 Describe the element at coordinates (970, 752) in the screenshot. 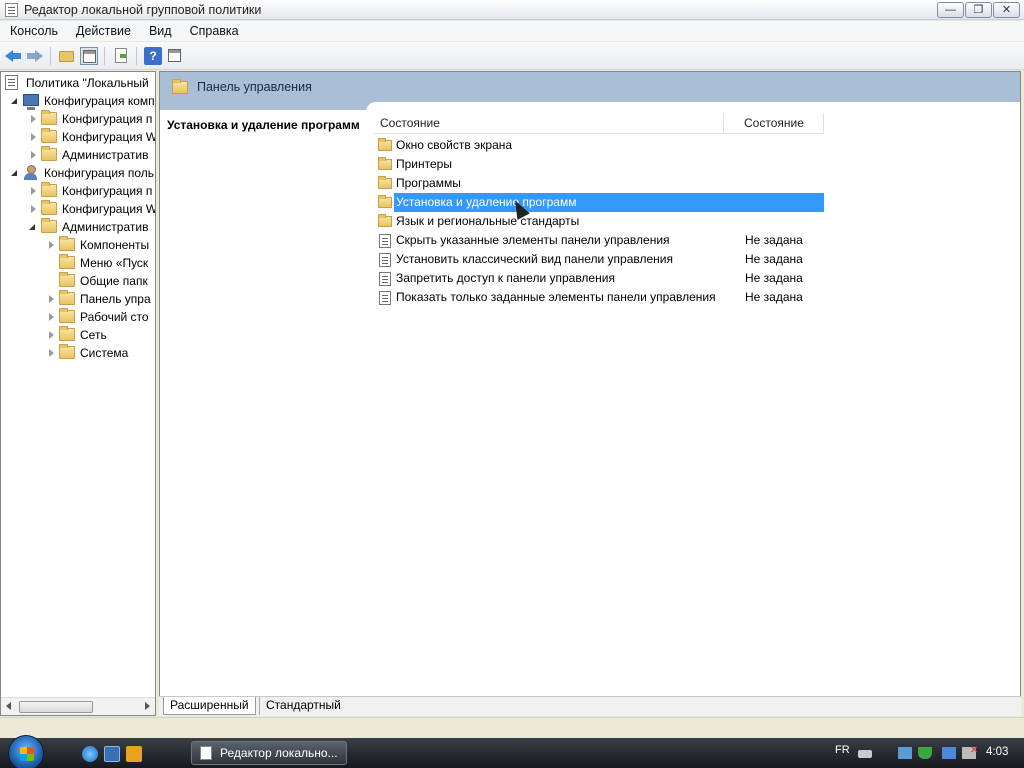

I see `volume-muted-icon` at that location.